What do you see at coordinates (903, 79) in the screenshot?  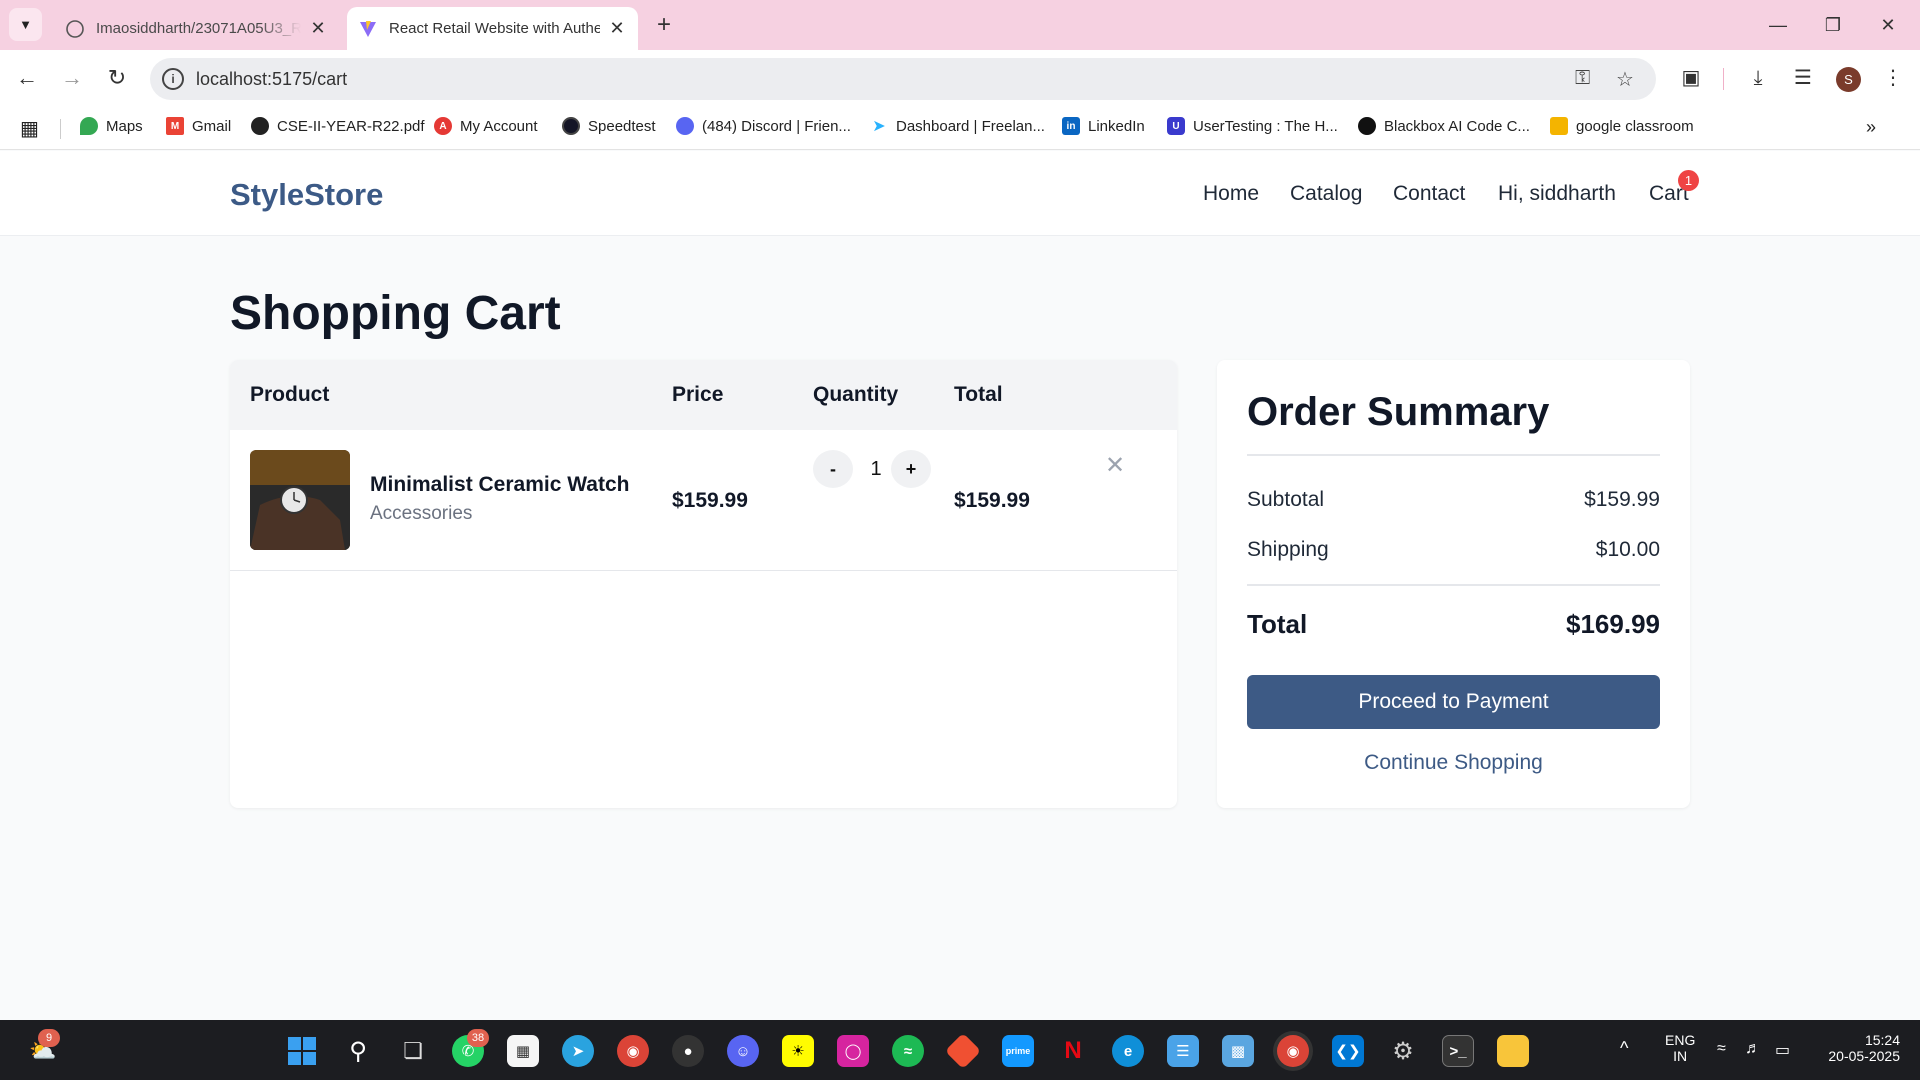 I see `address-bar: i localhost:5175/cart ⚿ ☆` at bounding box center [903, 79].